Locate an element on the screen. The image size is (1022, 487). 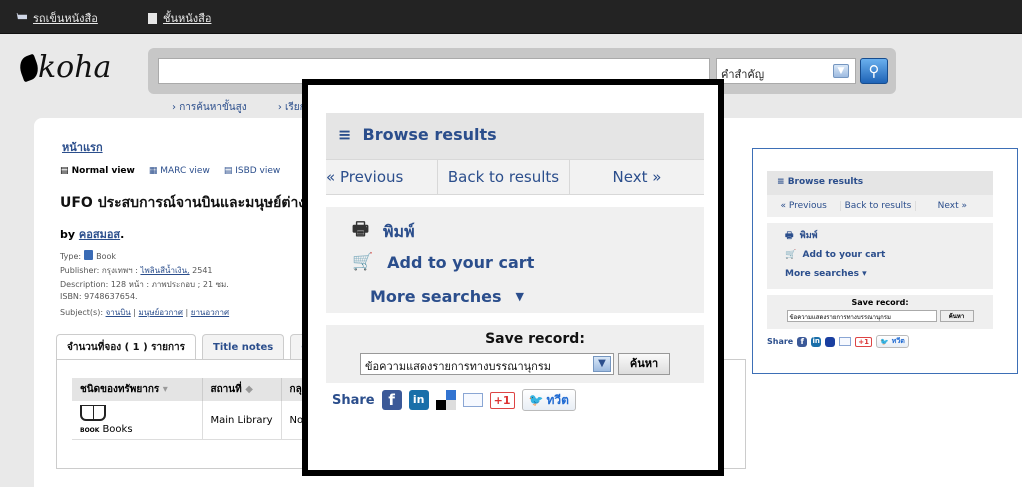
table-header-row: ชนิดของทรัพยากร ▾ สถานที่ ◆ กลุ is located at coordinates (200, 389).